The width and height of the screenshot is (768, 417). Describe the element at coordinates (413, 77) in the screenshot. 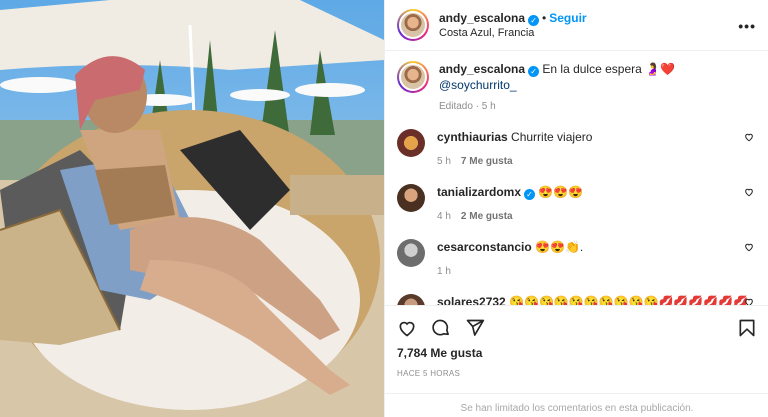

I see `caption-avatar` at that location.